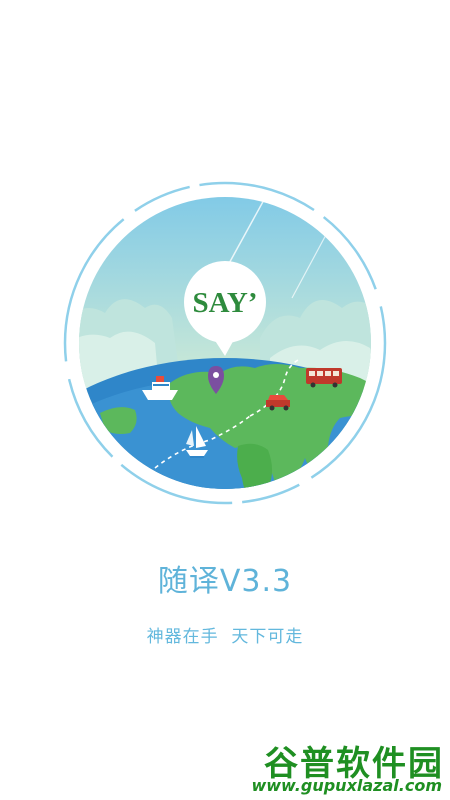 This screenshot has width=450, height=800. I want to click on app-tagline: 神器在手 天下可走, so click(225, 637).